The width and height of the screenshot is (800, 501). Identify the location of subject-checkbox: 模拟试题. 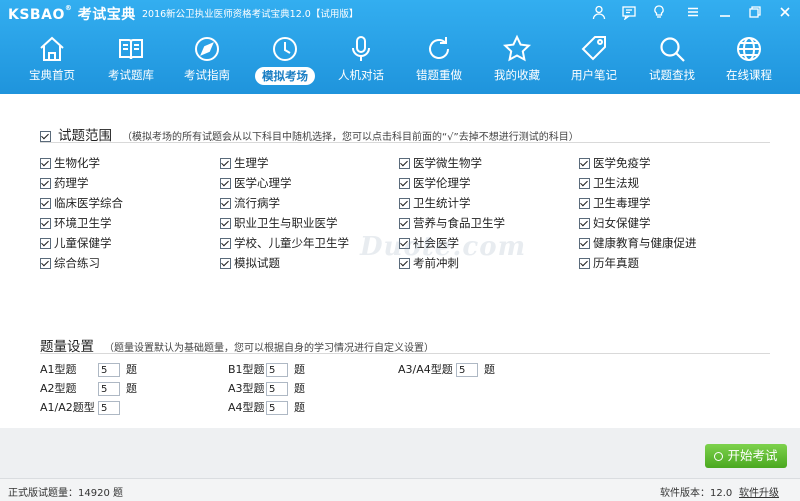
(250, 263).